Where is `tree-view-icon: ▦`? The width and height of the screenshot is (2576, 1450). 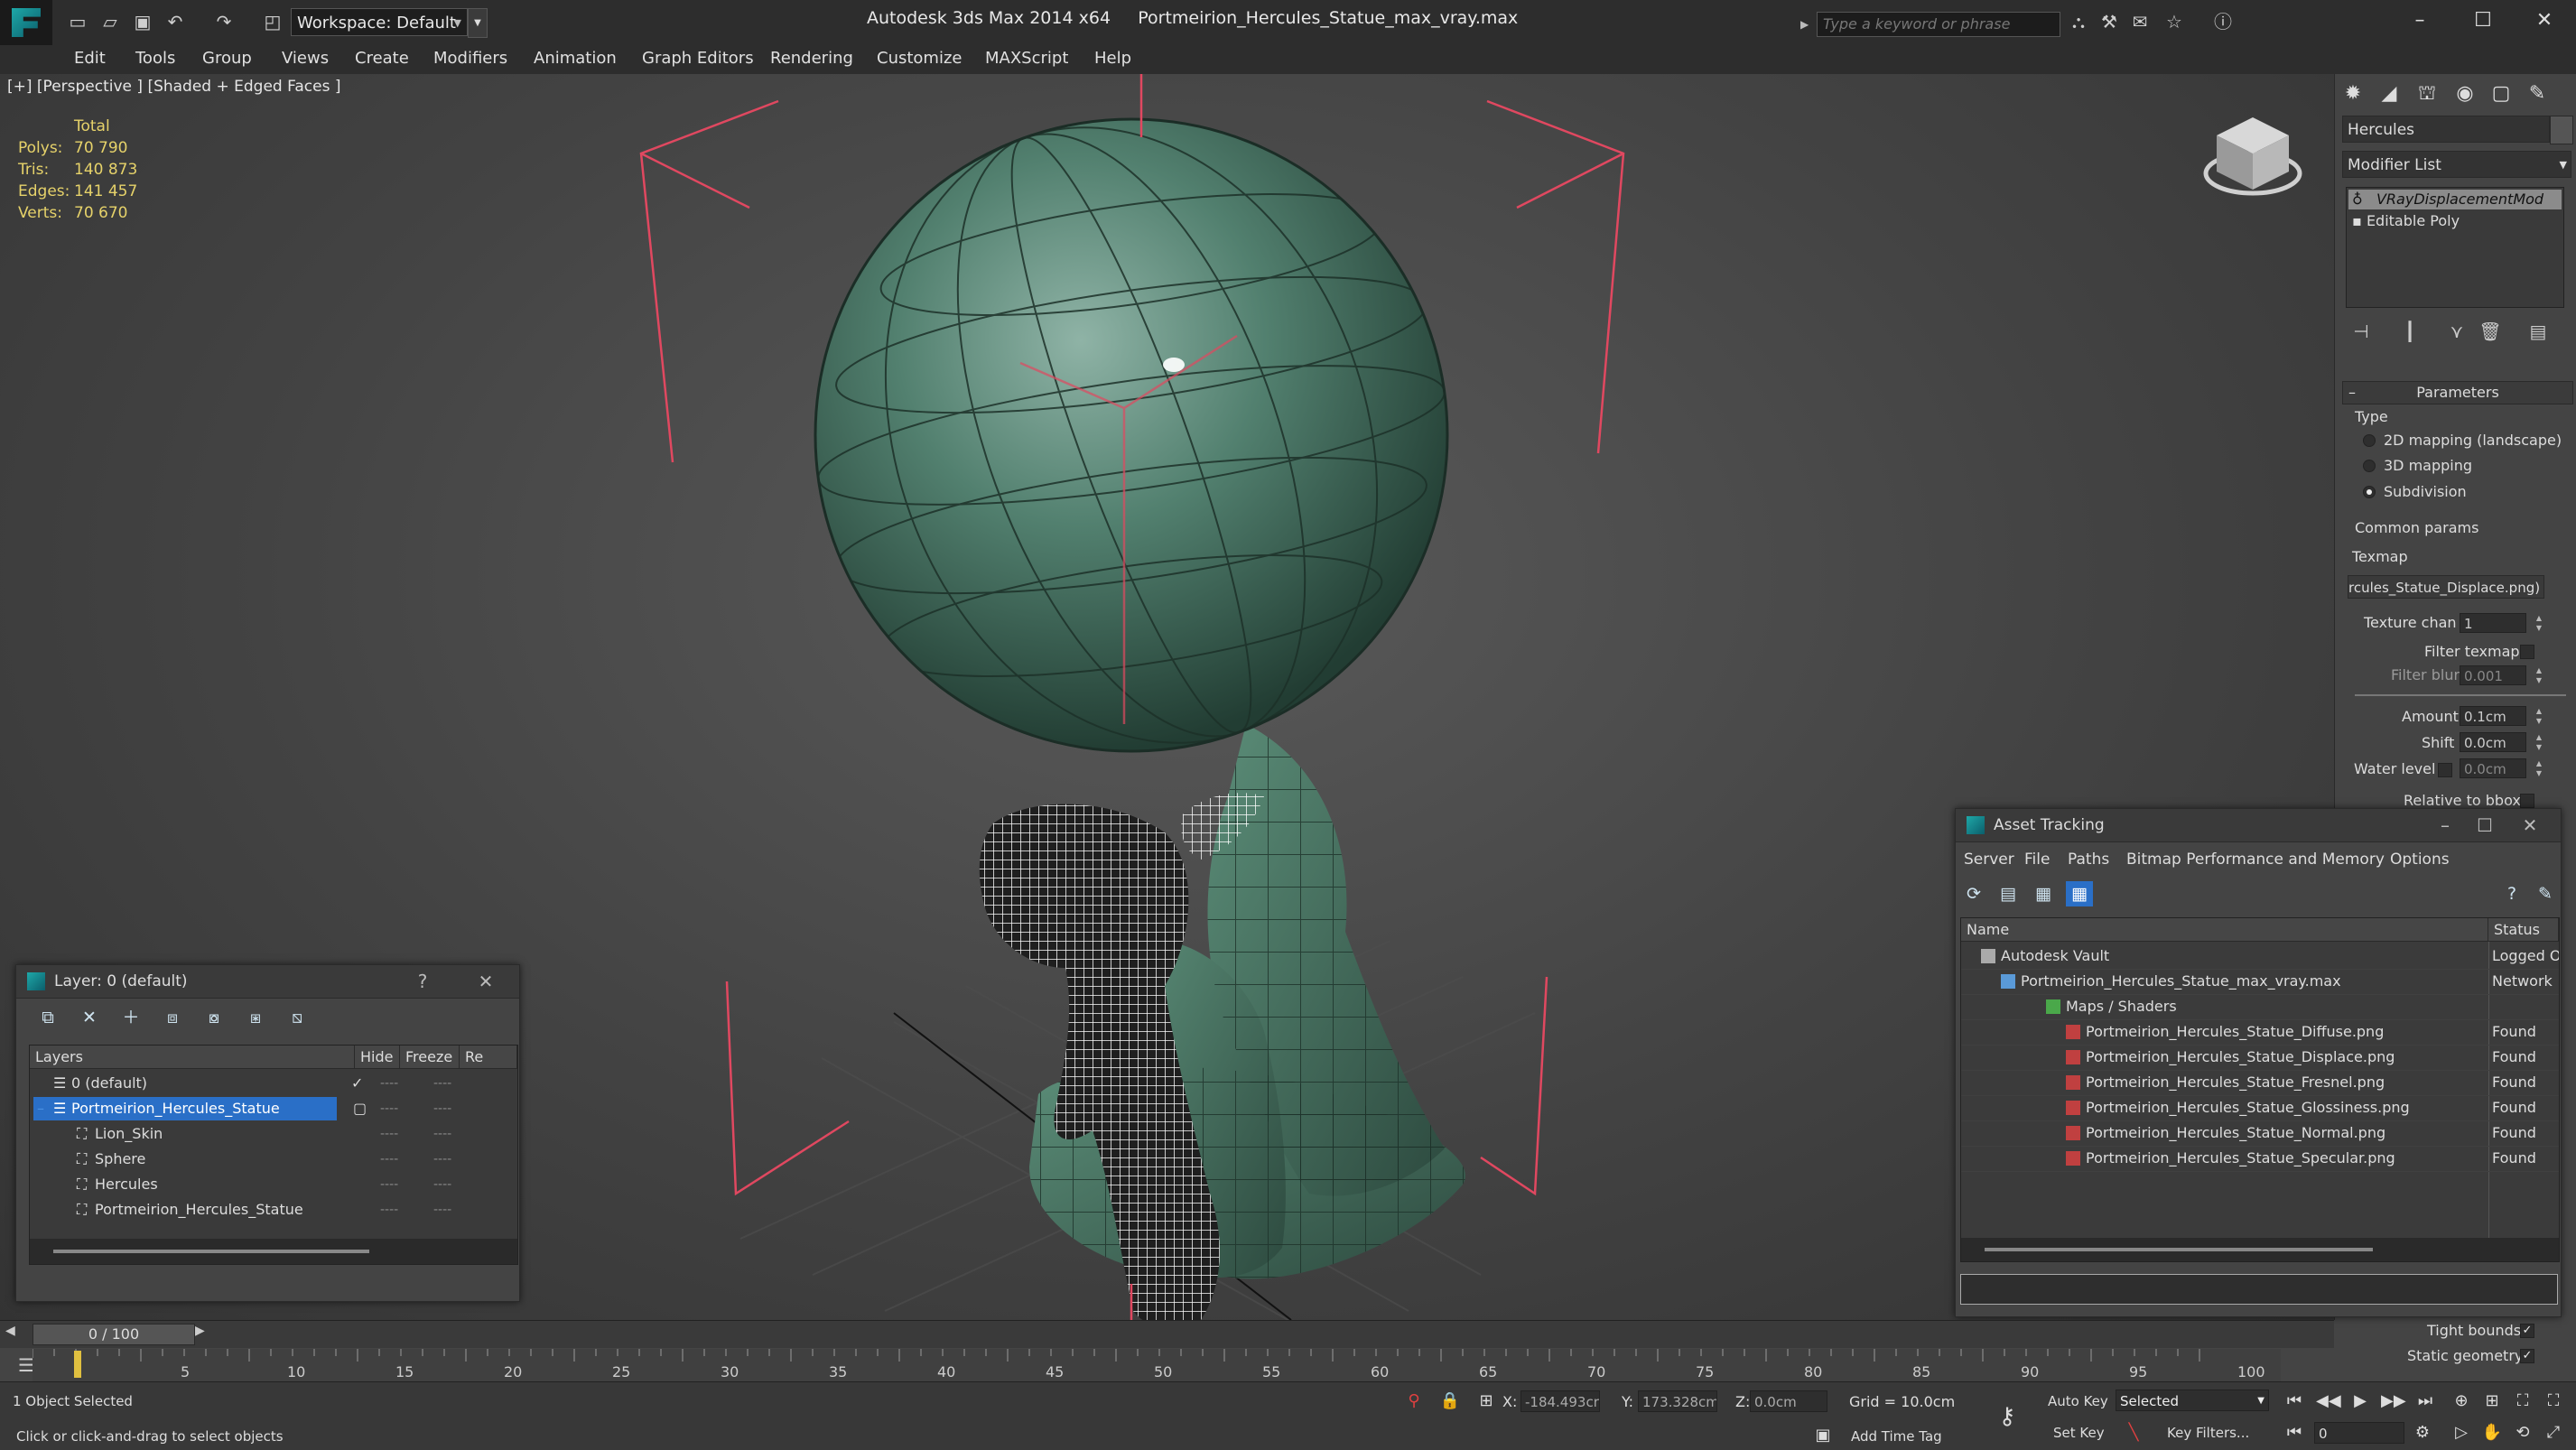 tree-view-icon: ▦ is located at coordinates (2043, 893).